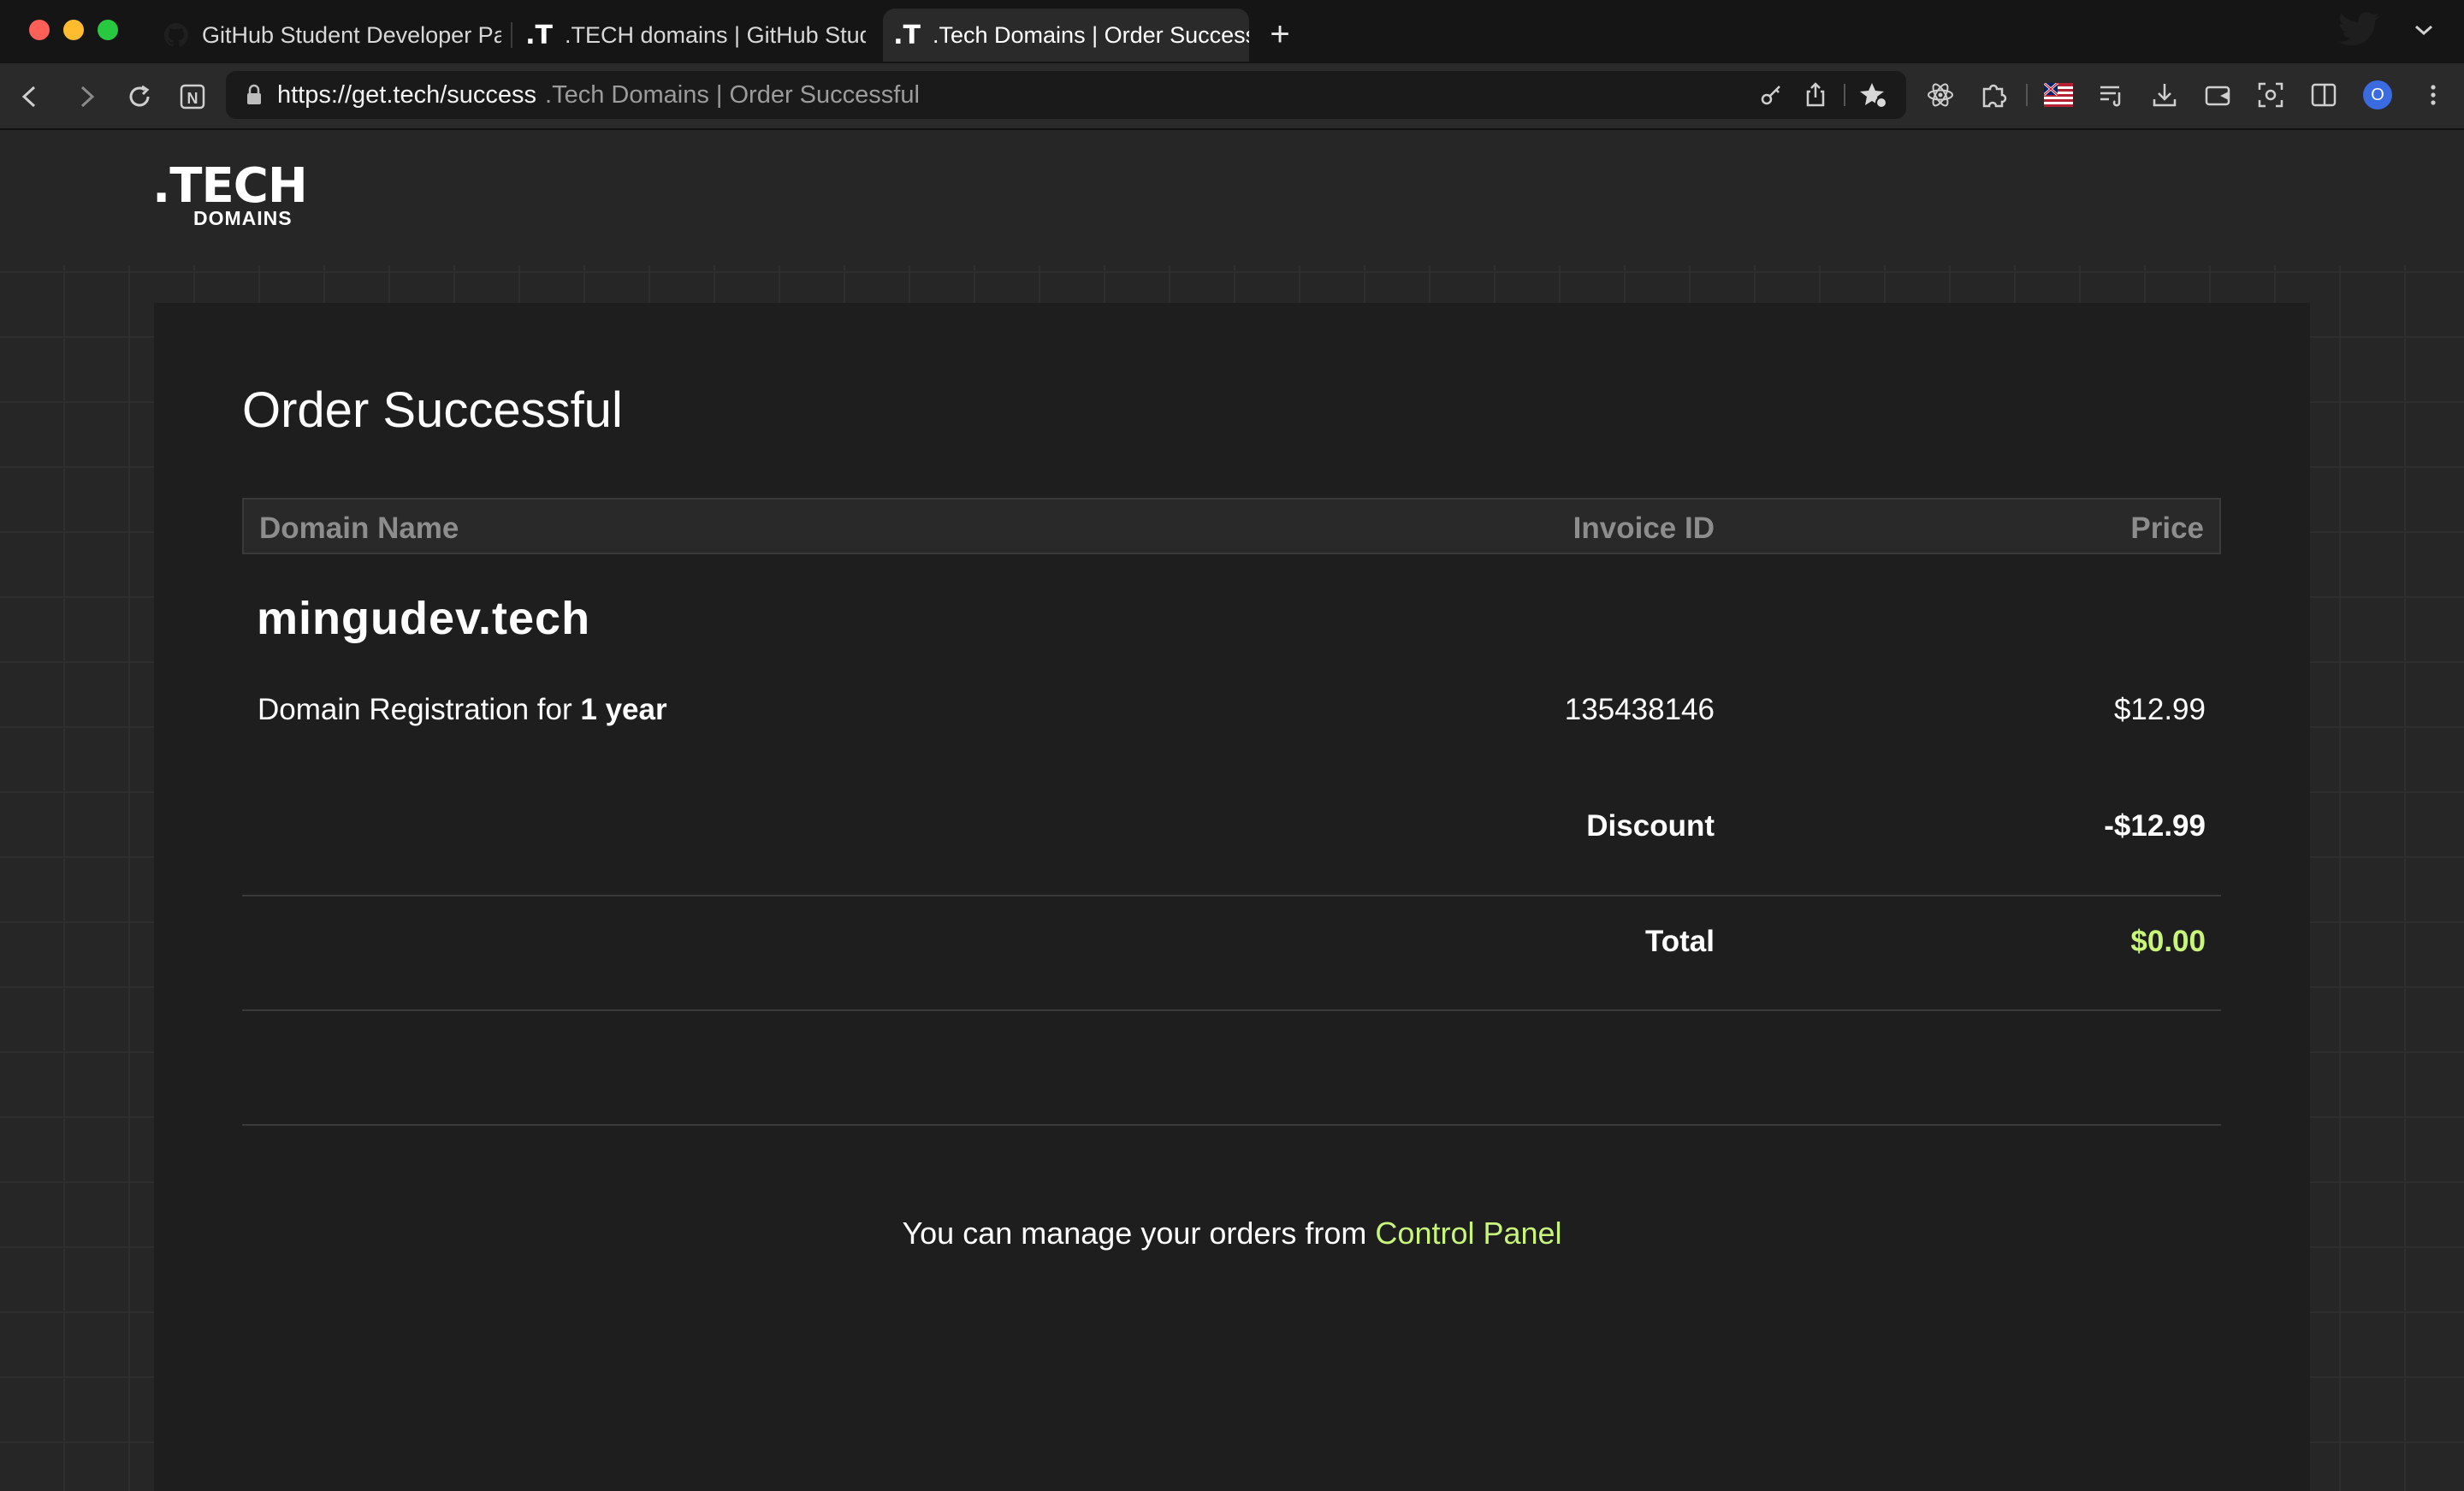  I want to click on column-header-domain: Domain Name, so click(359, 528).